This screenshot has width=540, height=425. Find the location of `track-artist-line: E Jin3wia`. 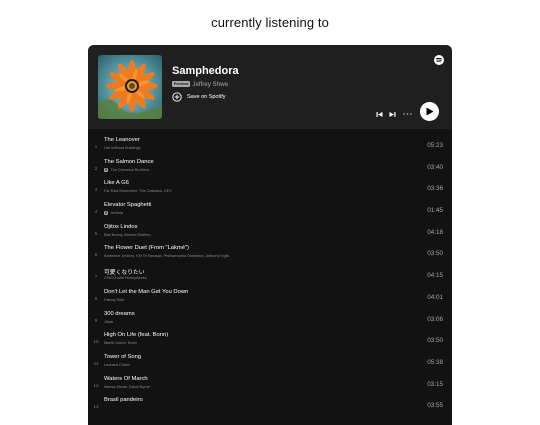

track-artist-line: E Jin3wia is located at coordinates (113, 213).